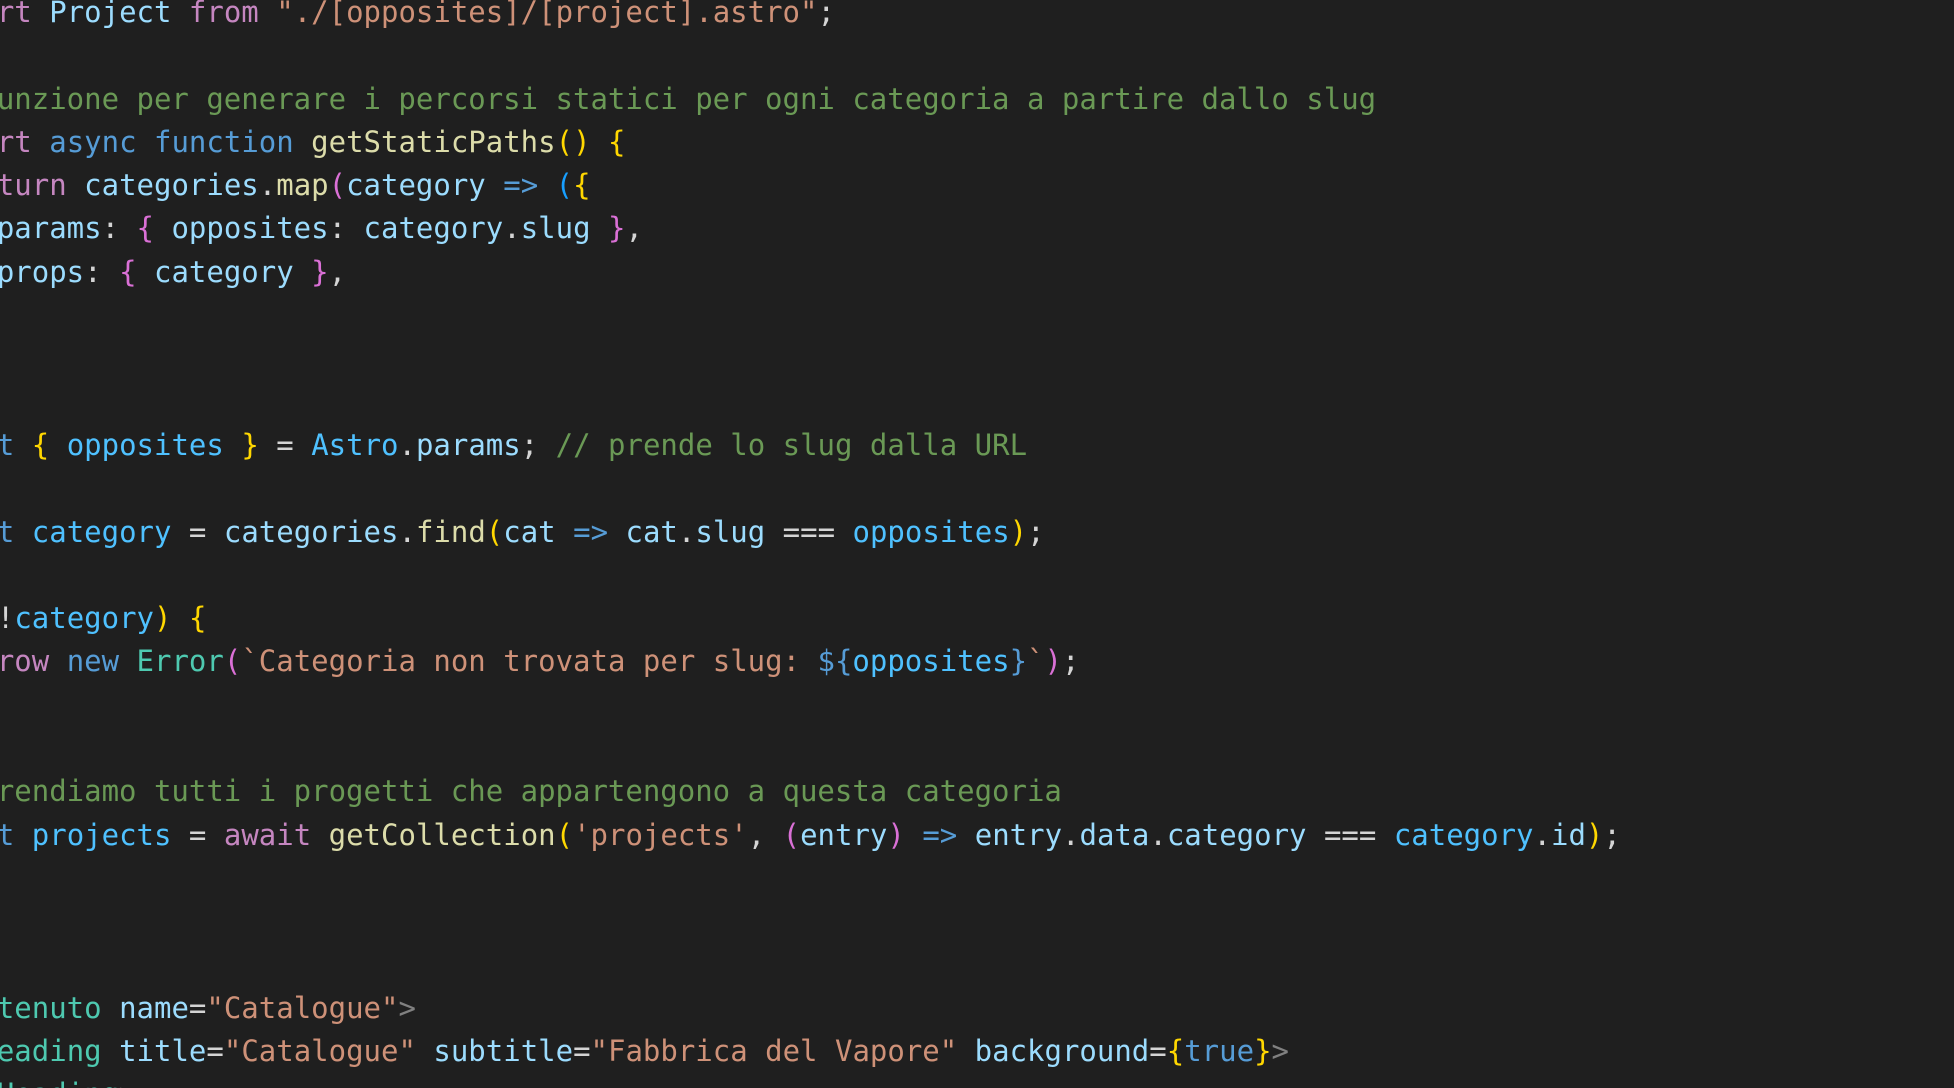 Image resolution: width=1954 pixels, height=1088 pixels. What do you see at coordinates (1350, 834) in the screenshot?
I see `code-token: ===` at bounding box center [1350, 834].